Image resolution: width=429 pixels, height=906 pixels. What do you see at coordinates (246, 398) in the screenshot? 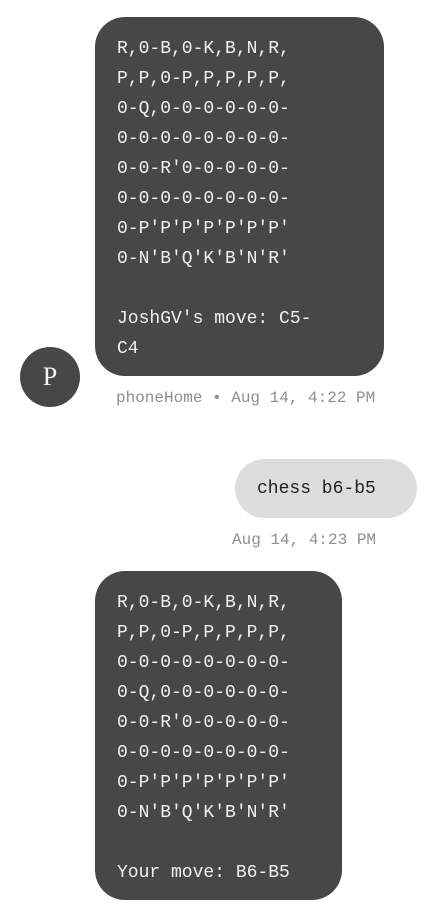
I see `message-timestamp: phoneHome • Aug 14, 4:22 PM` at bounding box center [246, 398].